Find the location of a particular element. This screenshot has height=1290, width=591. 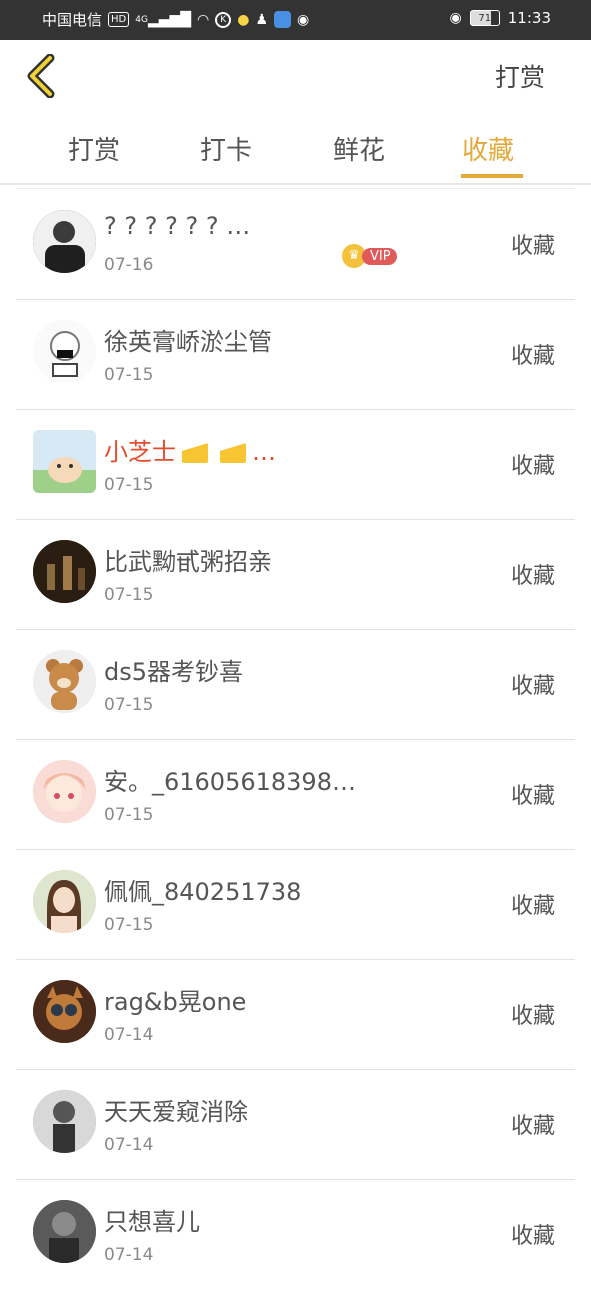

user-name: 天天爱窥消除 is located at coordinates (176, 1112).